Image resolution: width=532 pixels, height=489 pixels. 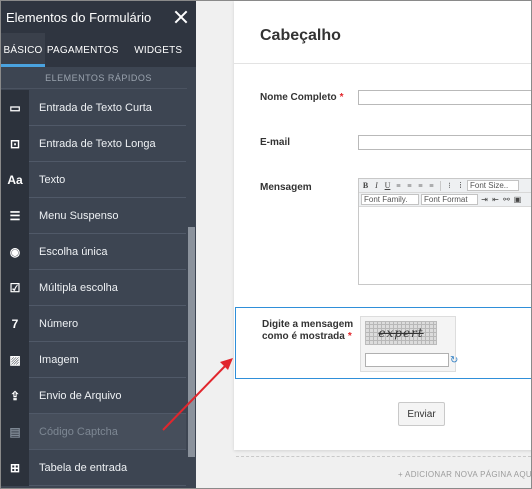 I want to click on font-size-select: Font Size.., so click(x=493, y=185).